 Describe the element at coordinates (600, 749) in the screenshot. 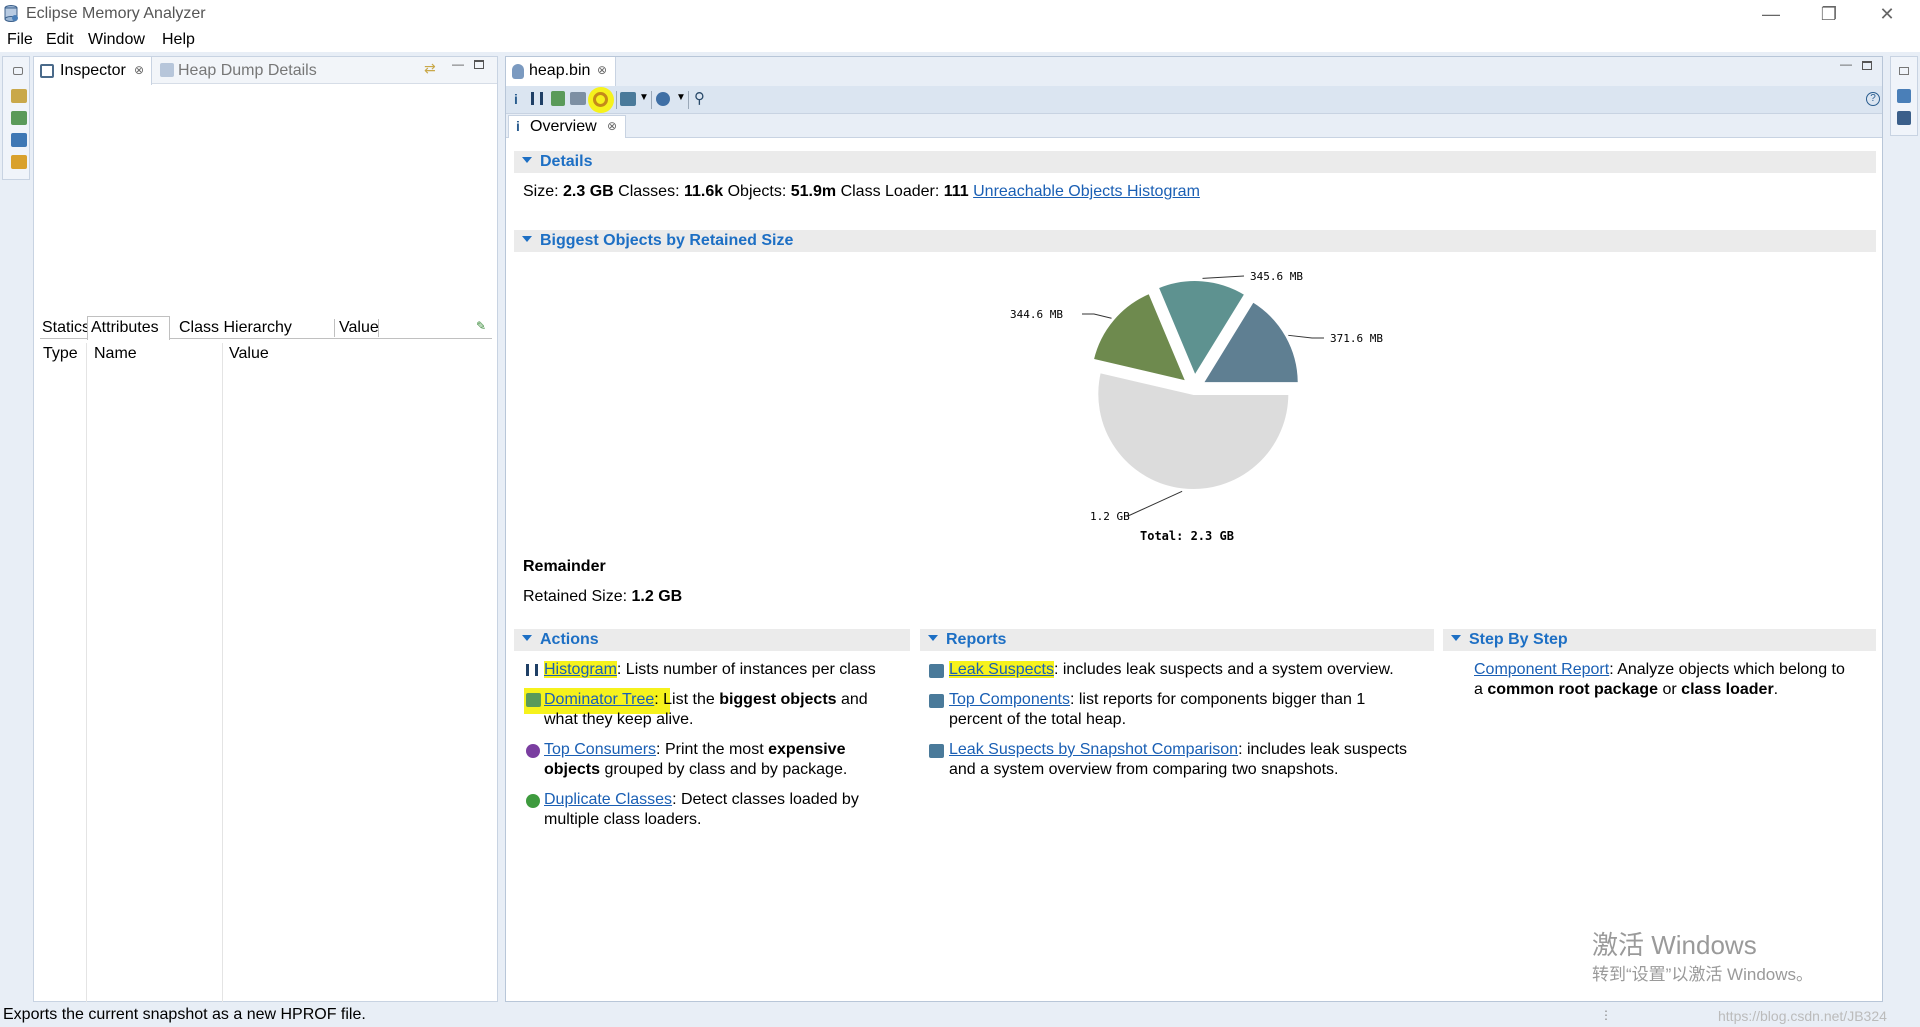

I see `top-consumers-link: Top Consumers` at that location.